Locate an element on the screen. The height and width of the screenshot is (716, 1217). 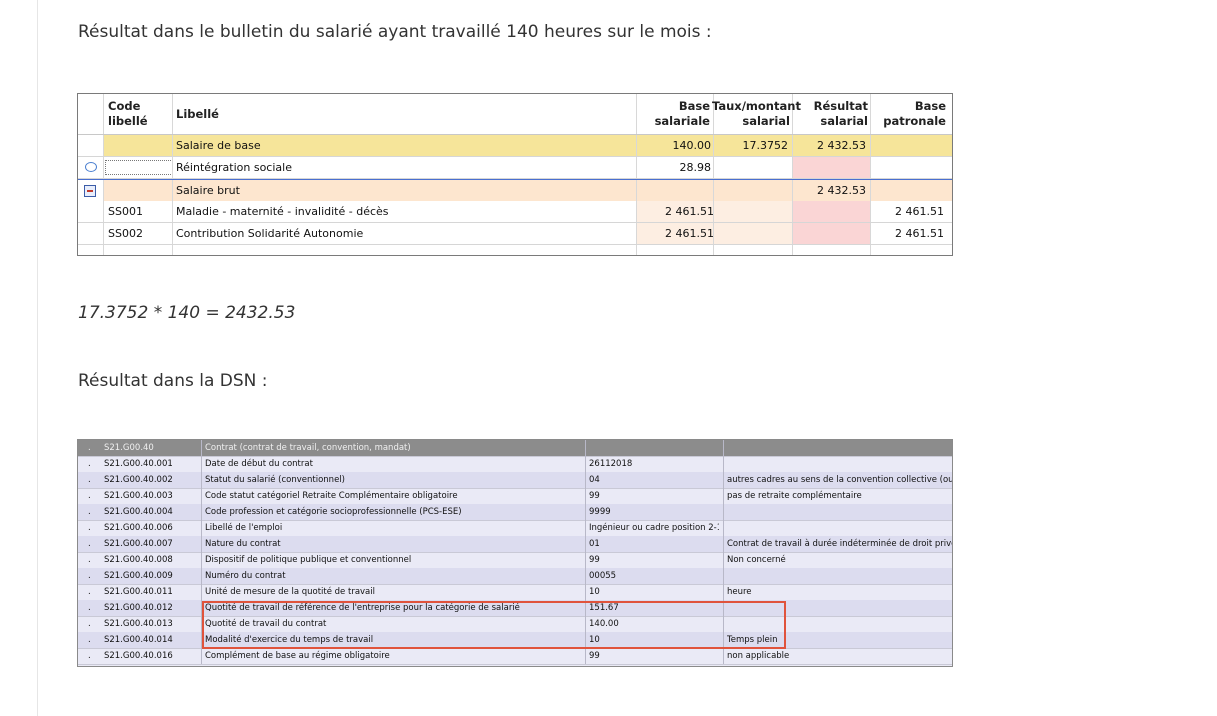
dsn-row-value: 01 is located at coordinates (594, 544).